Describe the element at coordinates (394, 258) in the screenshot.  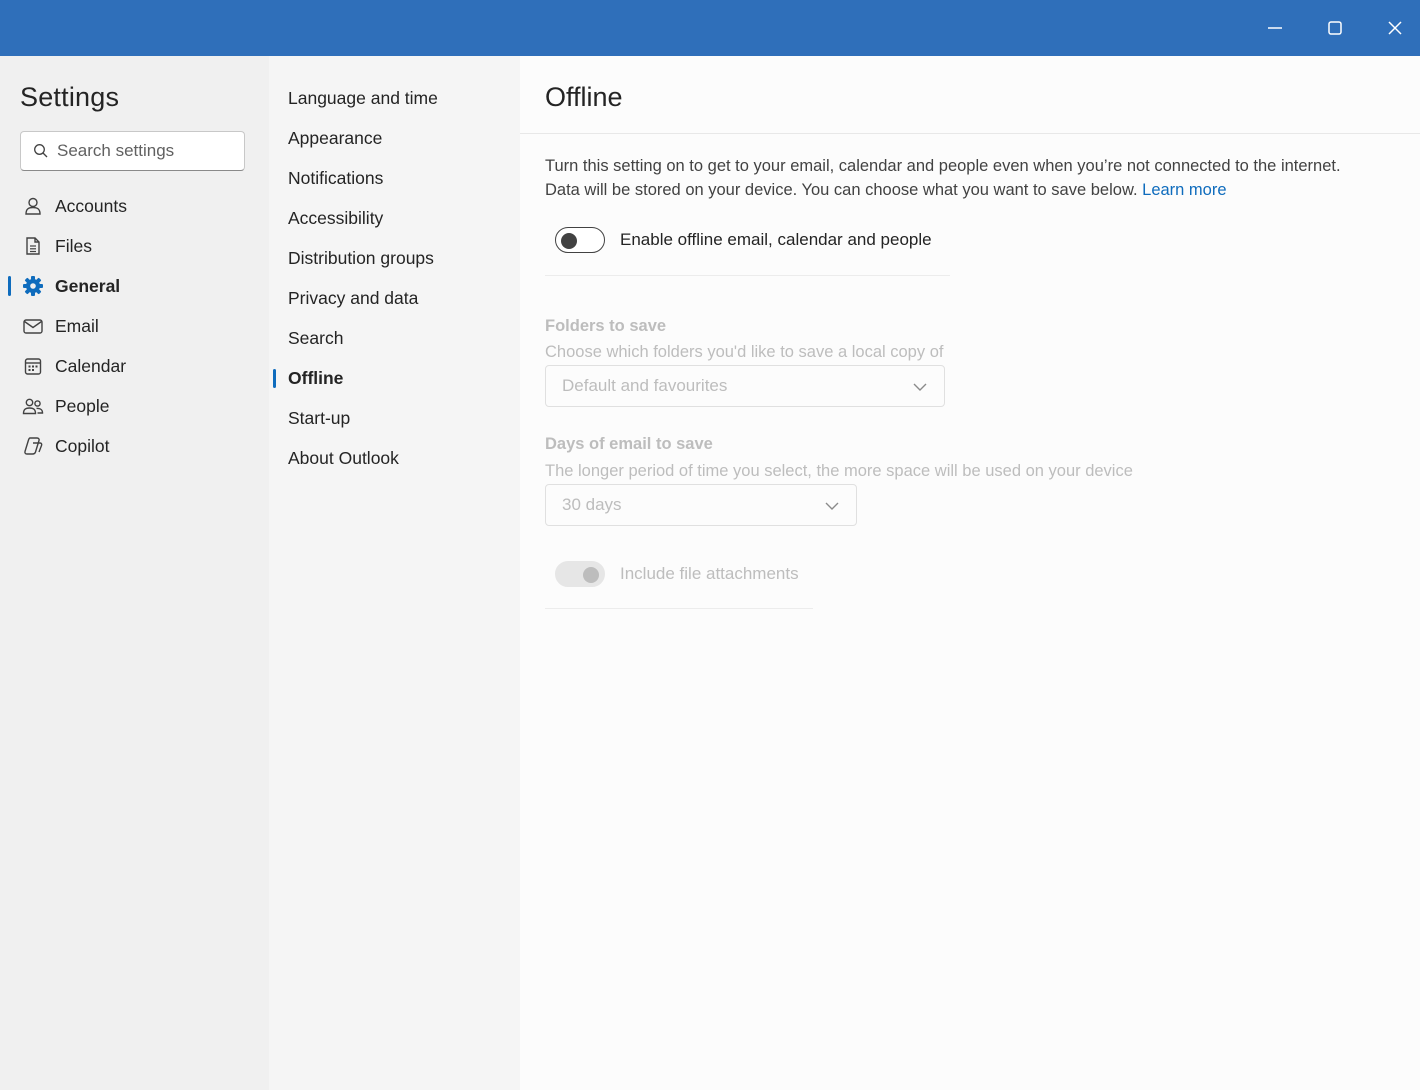
I see `subnav-item-distribution-groups: Distribution groups` at that location.